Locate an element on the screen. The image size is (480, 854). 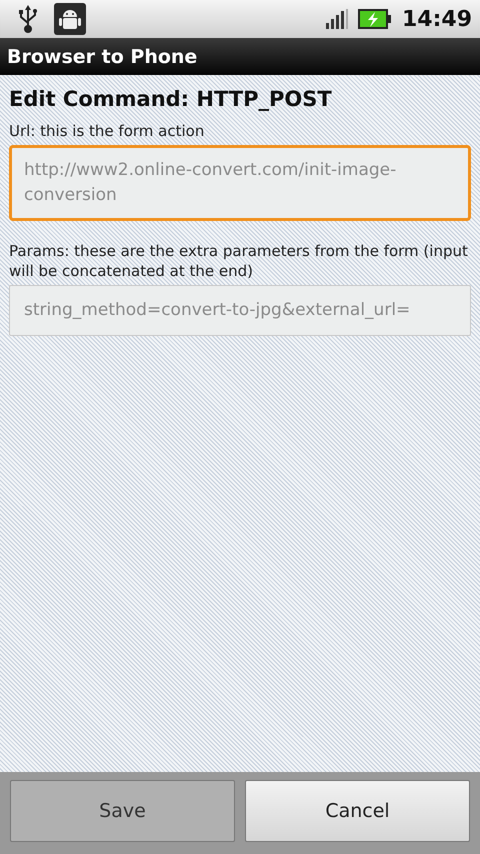
field-label: Params: these are the extra parameters from the form (input will be concatenated at the end) is located at coordinates (239, 261).